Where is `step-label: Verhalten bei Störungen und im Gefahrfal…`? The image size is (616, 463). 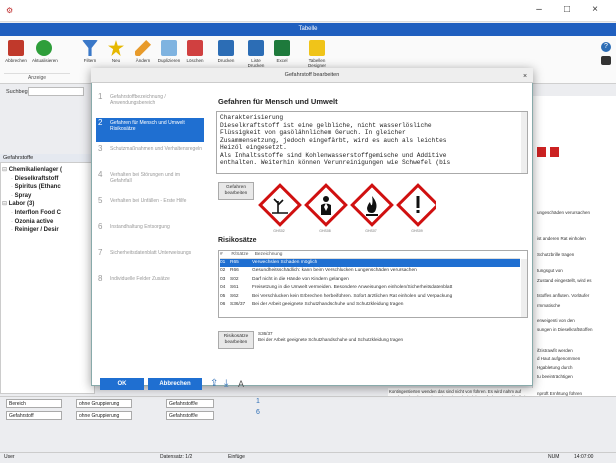 step-label: Verhalten bei Störungen und im Gefahrfal… is located at coordinates (145, 178).